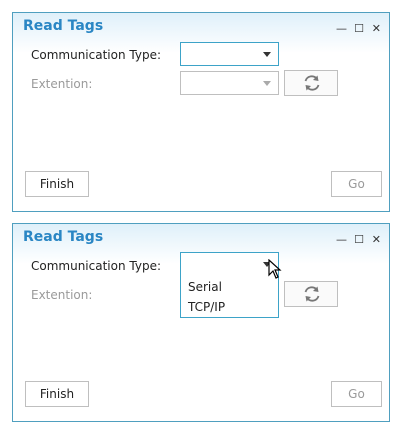  I want to click on dropdown-option-serial: Serial, so click(205, 287).